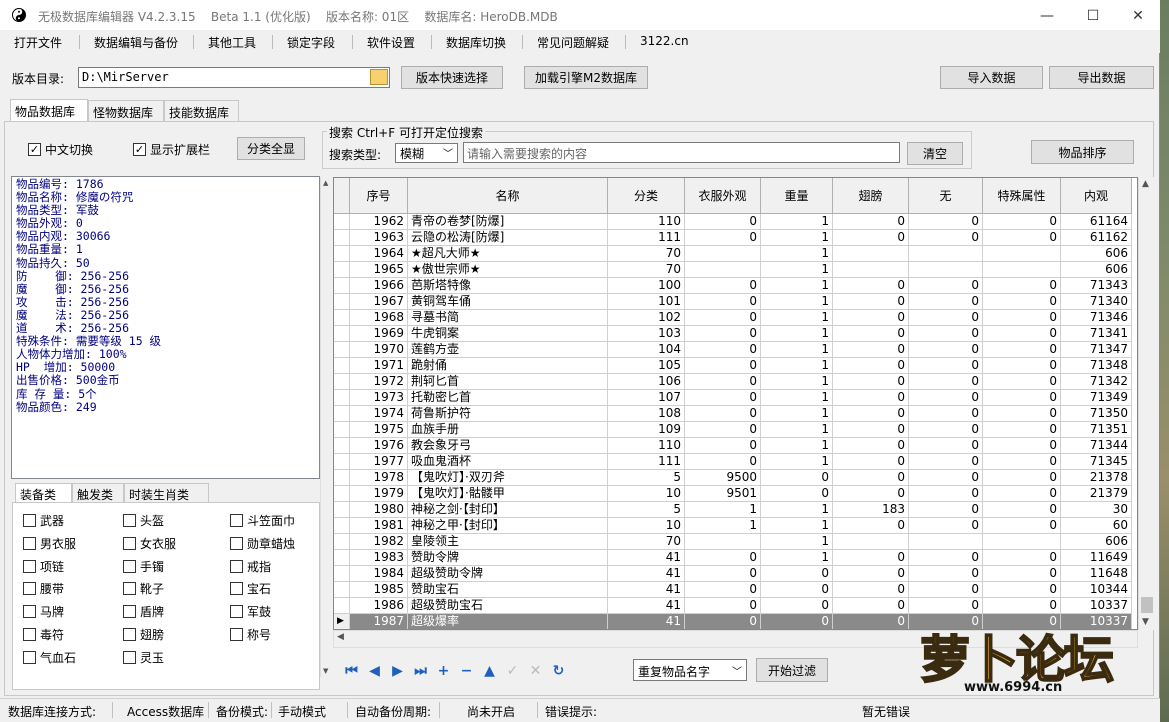  Describe the element at coordinates (149, 543) in the screenshot. I see `category-checkbox: 女衣服` at that location.